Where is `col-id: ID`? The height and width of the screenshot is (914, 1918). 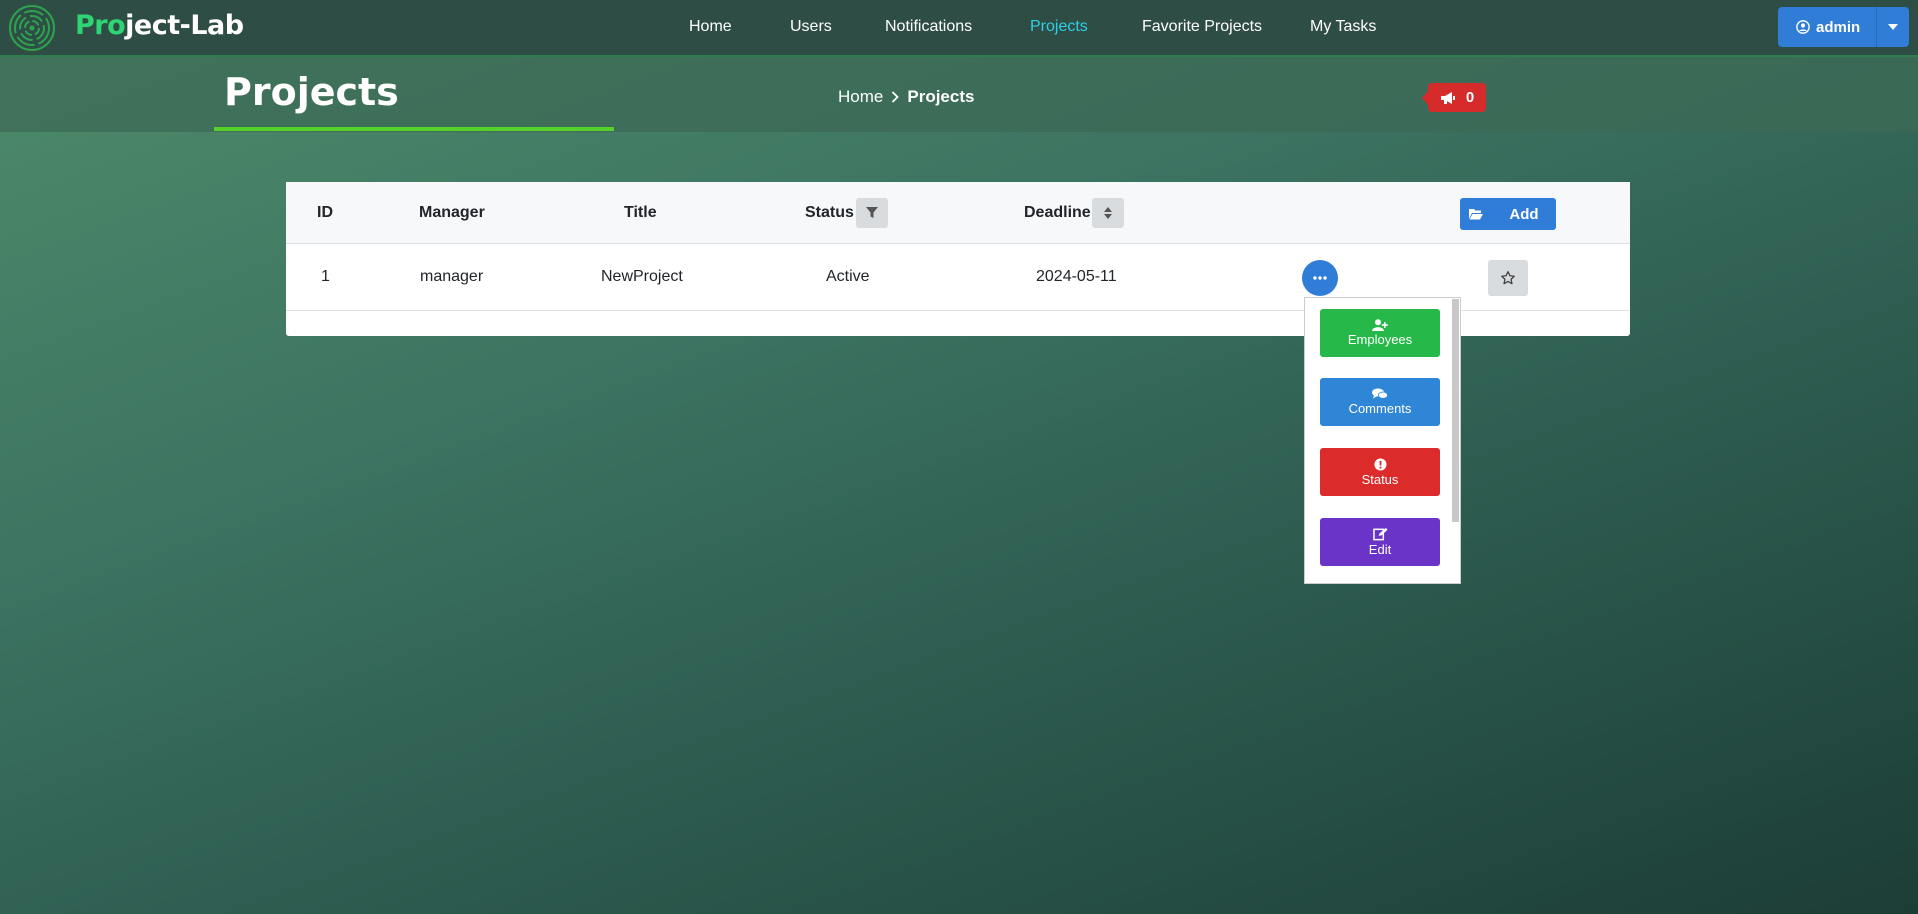 col-id: ID is located at coordinates (325, 212).